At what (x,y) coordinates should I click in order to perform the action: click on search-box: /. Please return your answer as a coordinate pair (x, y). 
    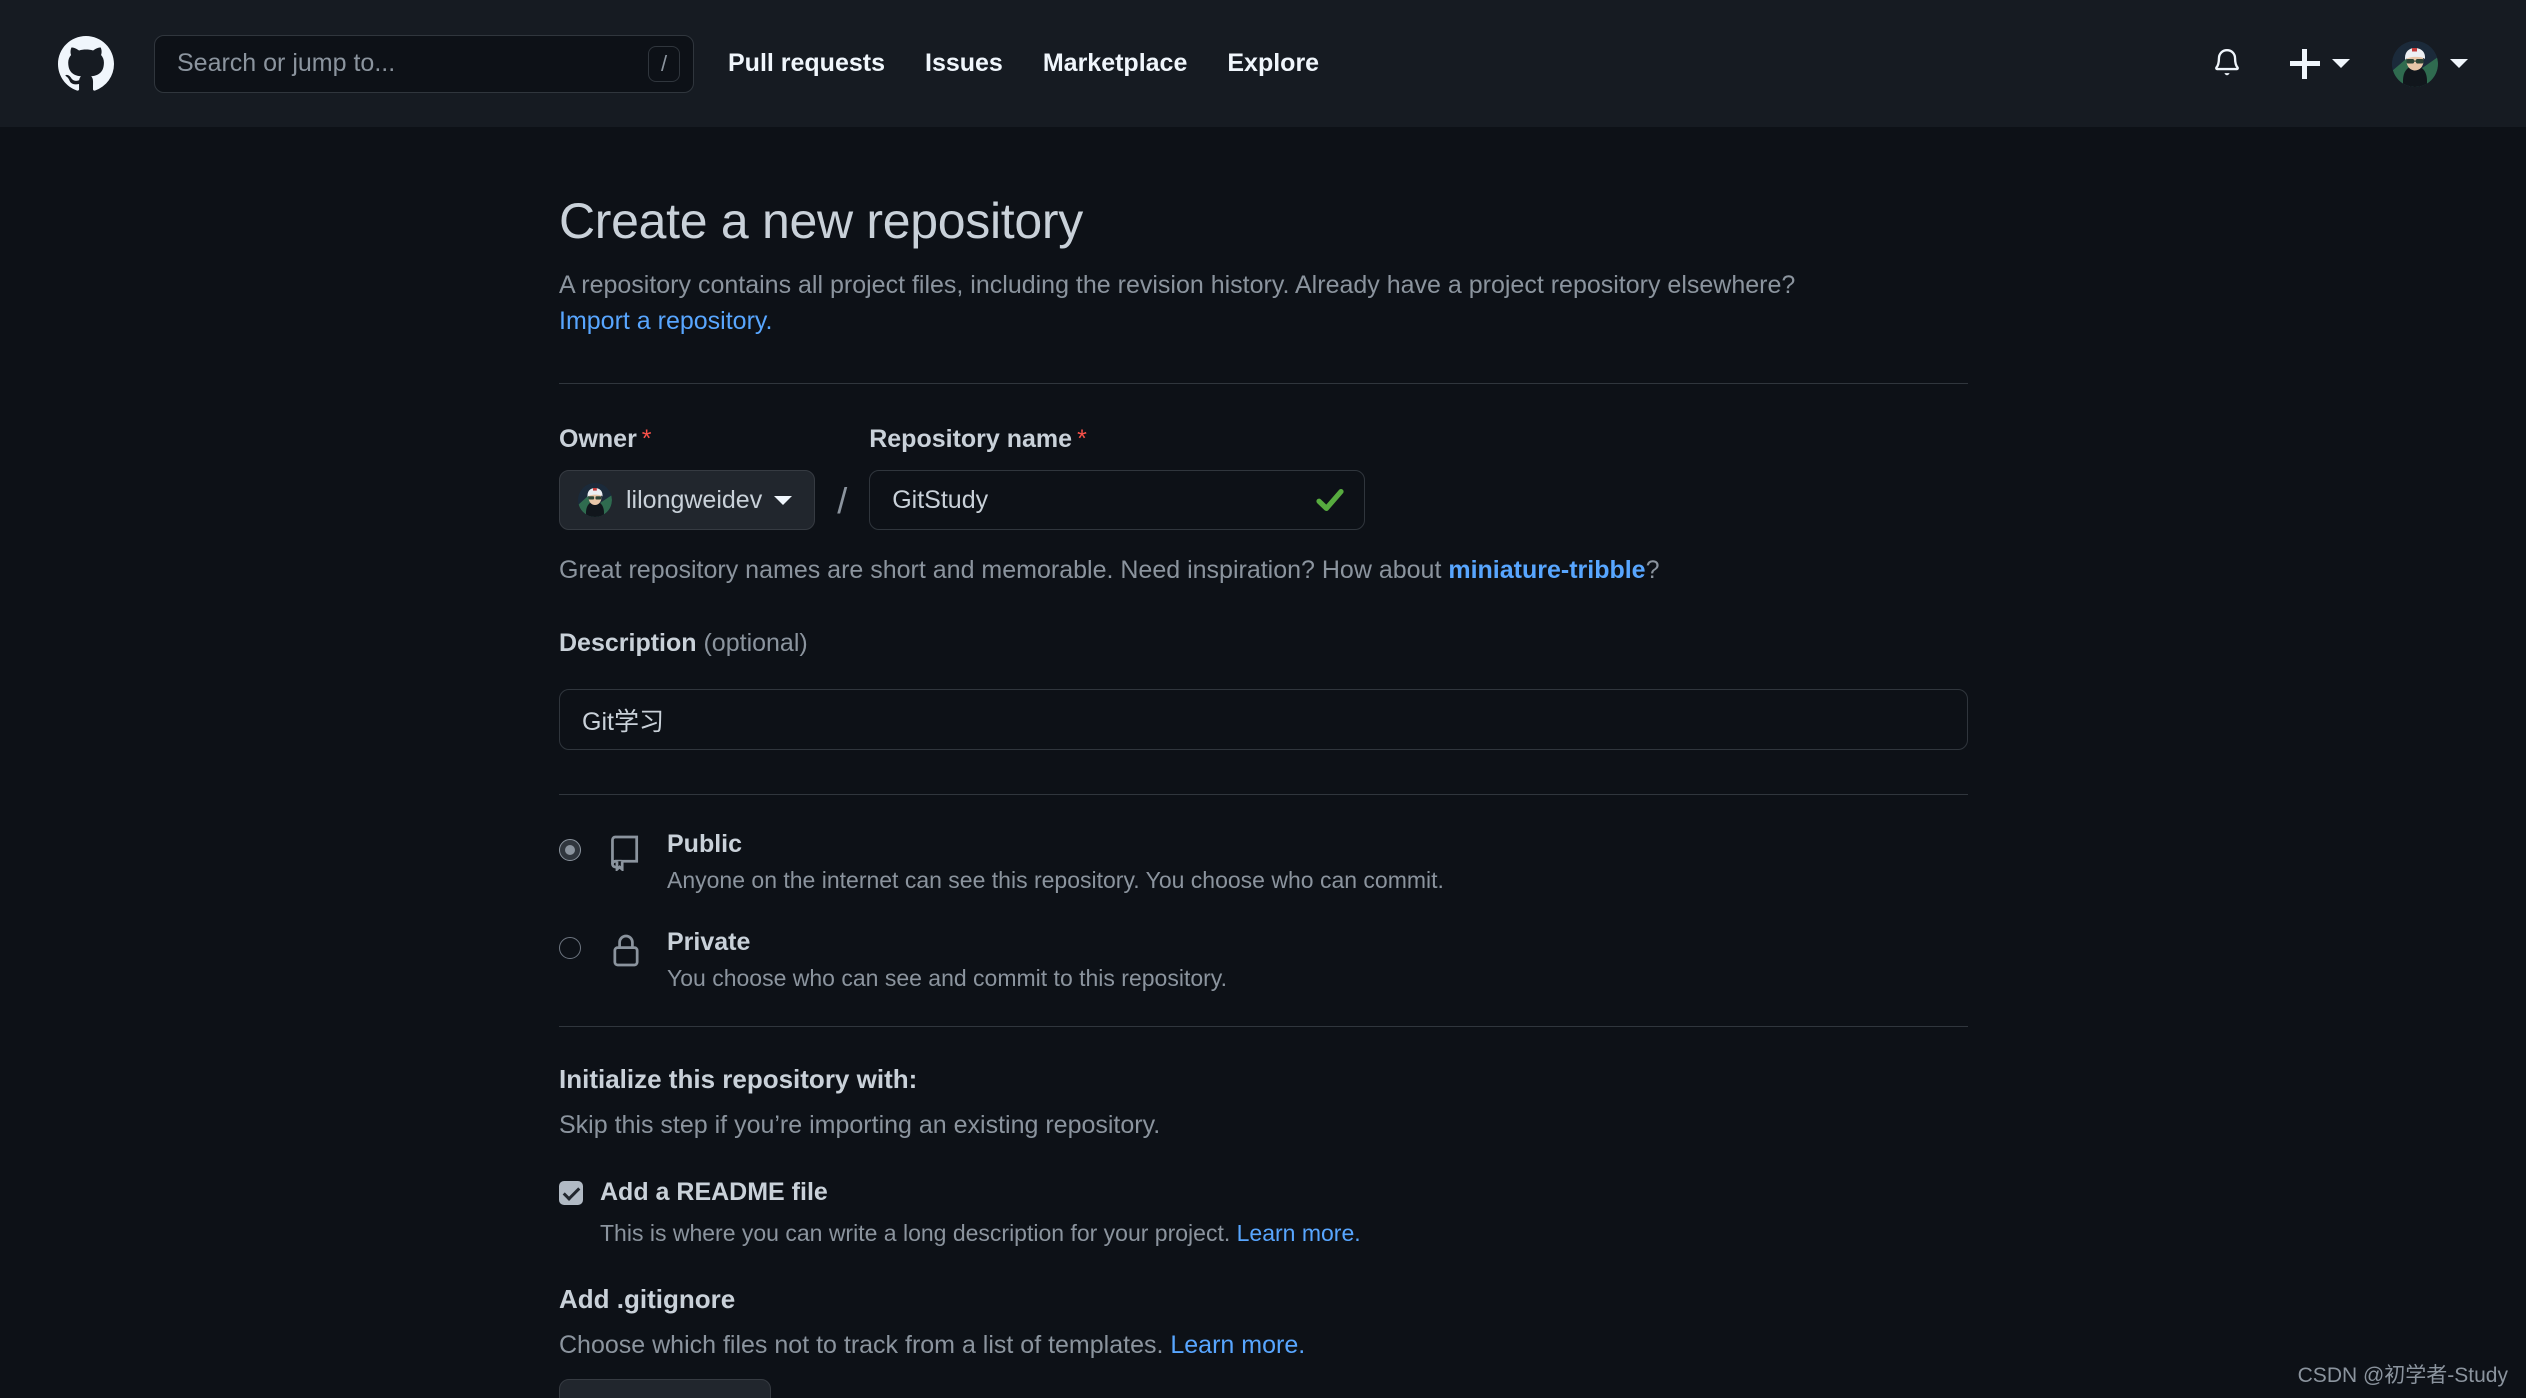
    Looking at the image, I should click on (424, 63).